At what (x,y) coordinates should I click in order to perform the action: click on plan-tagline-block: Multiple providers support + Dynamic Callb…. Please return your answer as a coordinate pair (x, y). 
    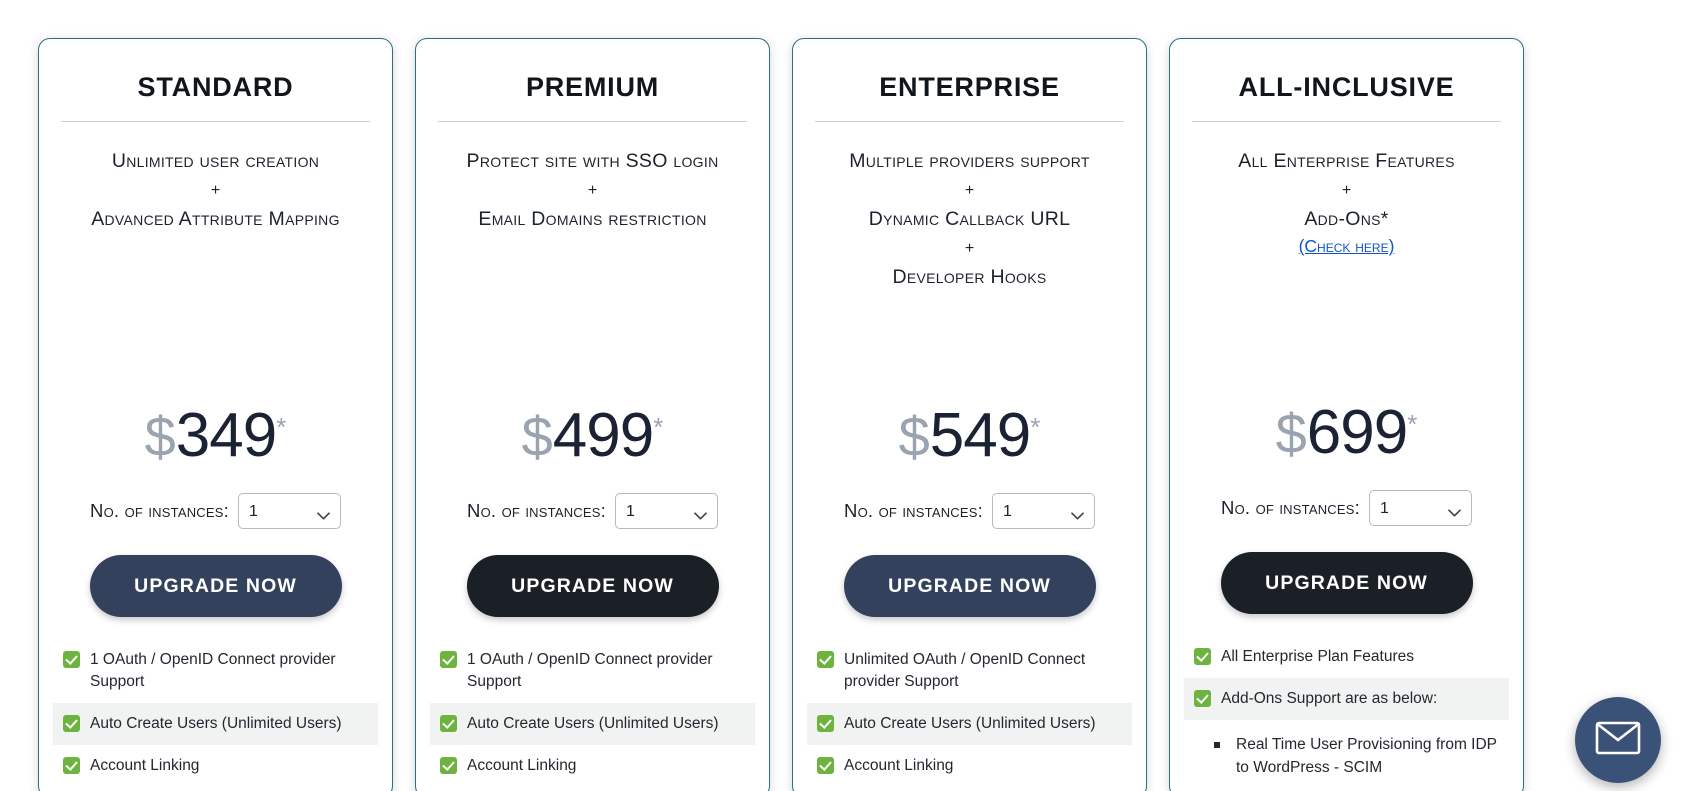
    Looking at the image, I should click on (969, 207).